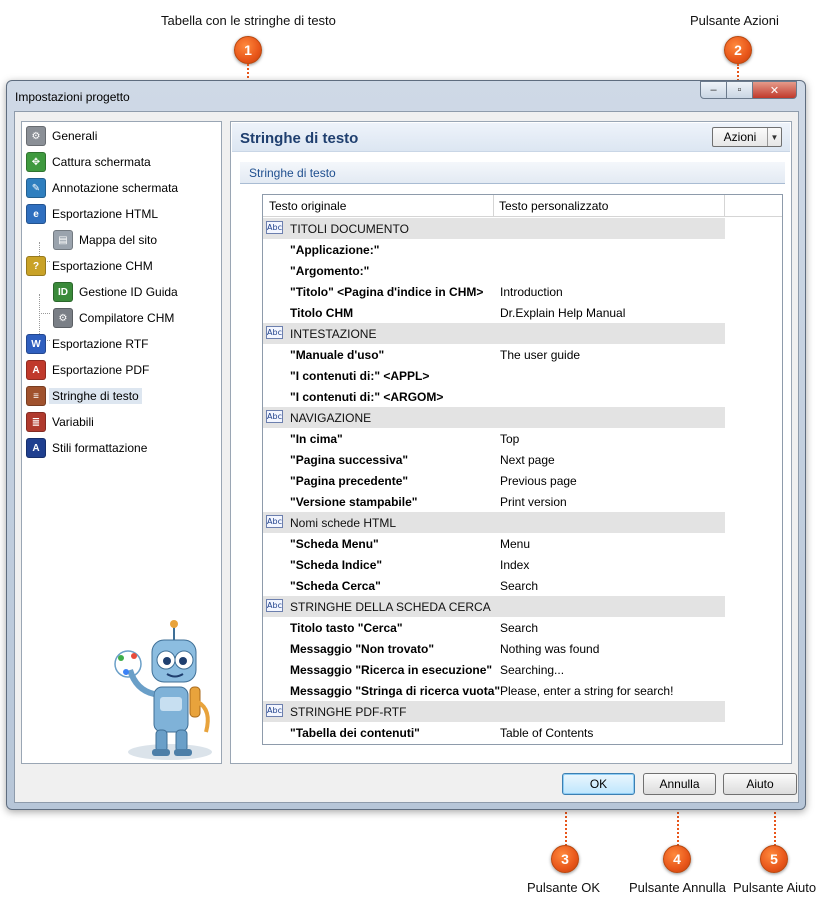 Image resolution: width=833 pixels, height=911 pixels. Describe the element at coordinates (512, 173) in the screenshot. I see `section-header: Stringhe di testo` at that location.